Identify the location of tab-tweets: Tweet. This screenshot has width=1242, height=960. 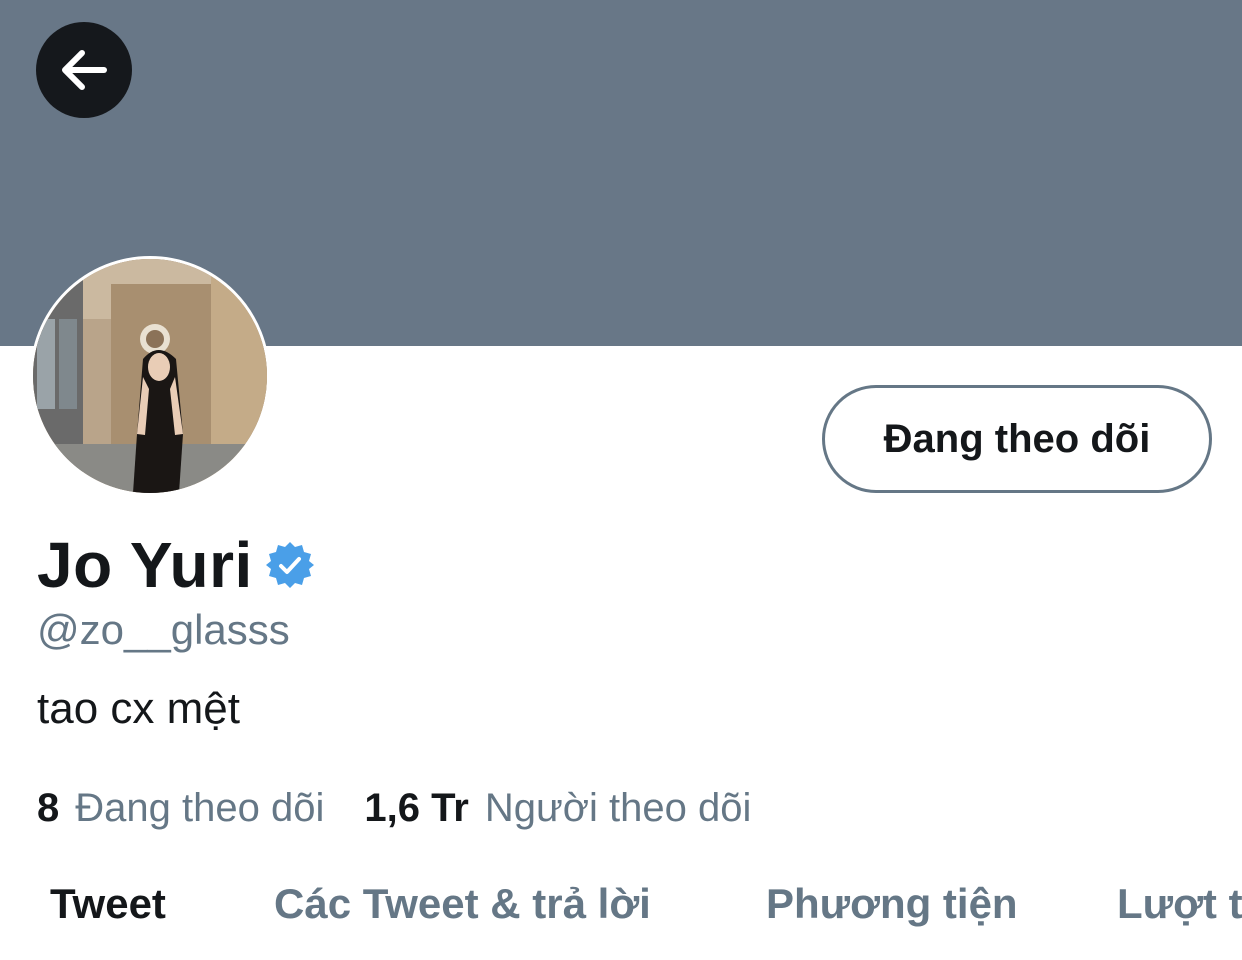
(108, 904).